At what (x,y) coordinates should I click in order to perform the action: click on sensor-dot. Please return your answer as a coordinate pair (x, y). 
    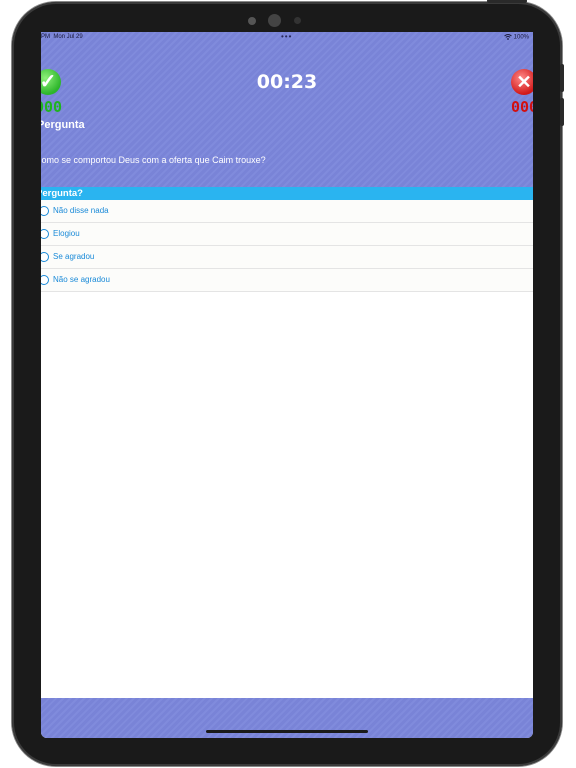
    Looking at the image, I should click on (252, 21).